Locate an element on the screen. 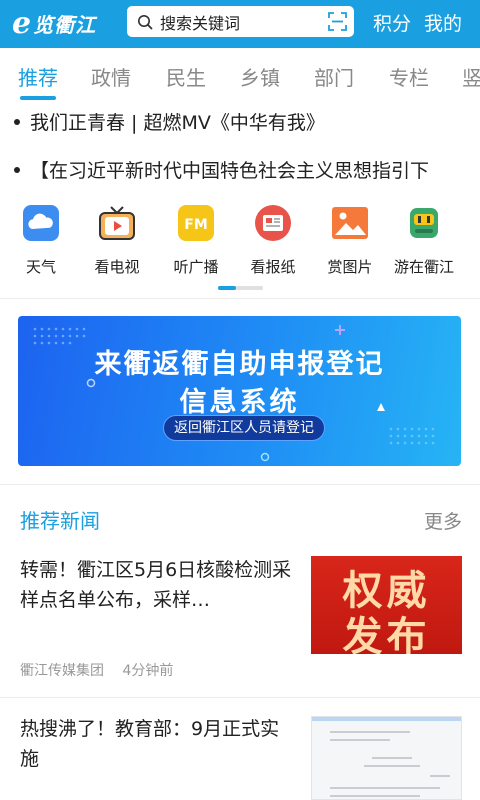 The image size is (480, 800). shortcut-tv: 看电视 is located at coordinates (117, 240).